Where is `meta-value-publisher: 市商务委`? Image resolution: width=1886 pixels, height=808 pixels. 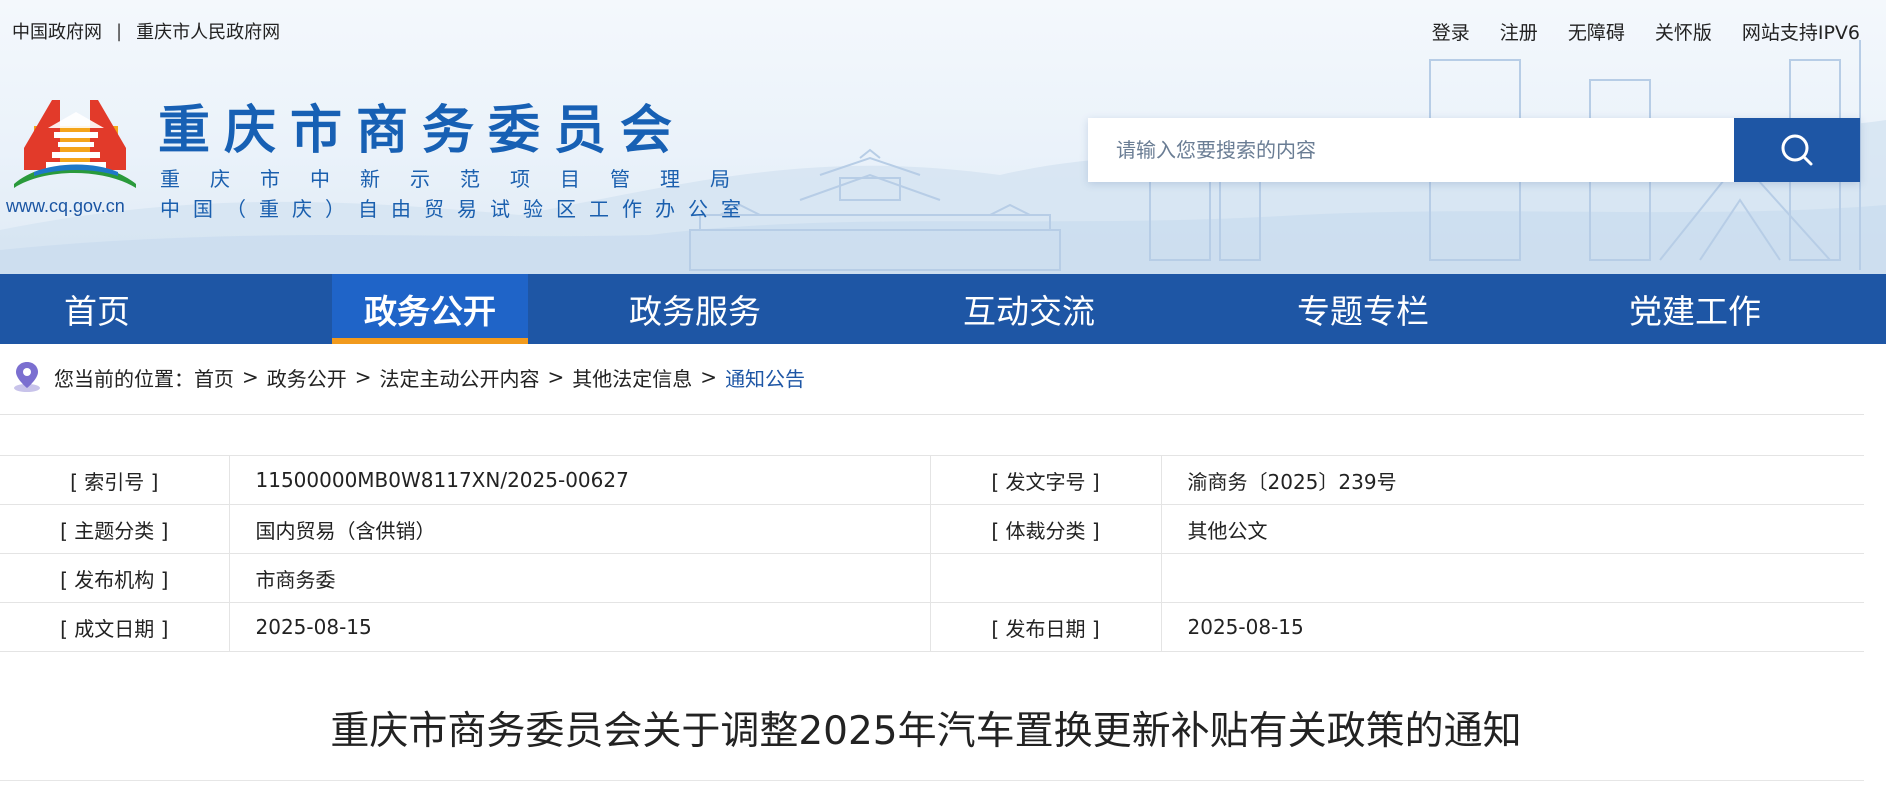 meta-value-publisher: 市商务委 is located at coordinates (579, 578).